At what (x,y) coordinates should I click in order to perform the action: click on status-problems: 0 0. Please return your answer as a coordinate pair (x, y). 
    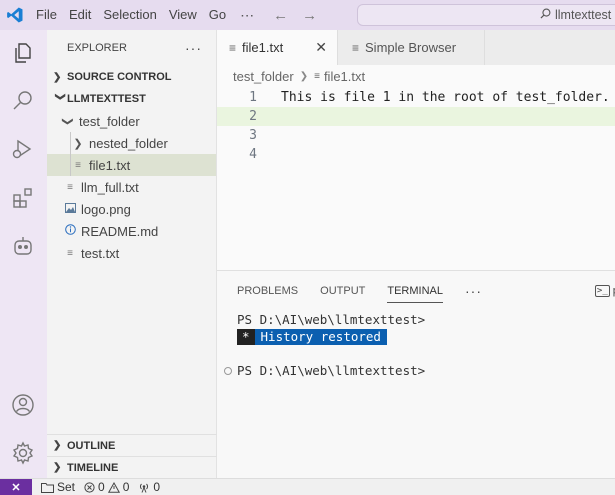
    Looking at the image, I should click on (106, 487).